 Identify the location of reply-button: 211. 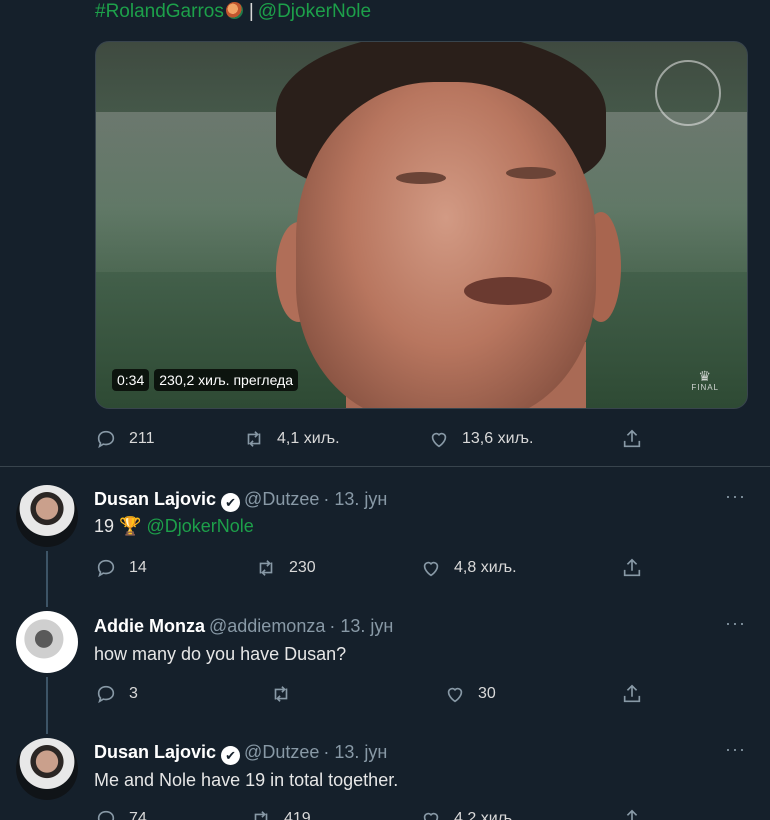
(125, 439).